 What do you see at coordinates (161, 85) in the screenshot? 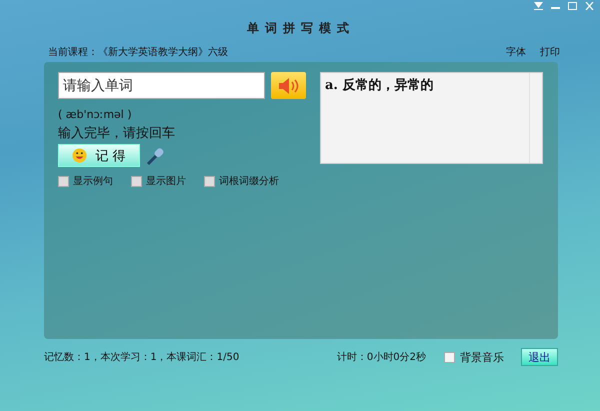
I see `word-input-field: 请输入单词` at bounding box center [161, 85].